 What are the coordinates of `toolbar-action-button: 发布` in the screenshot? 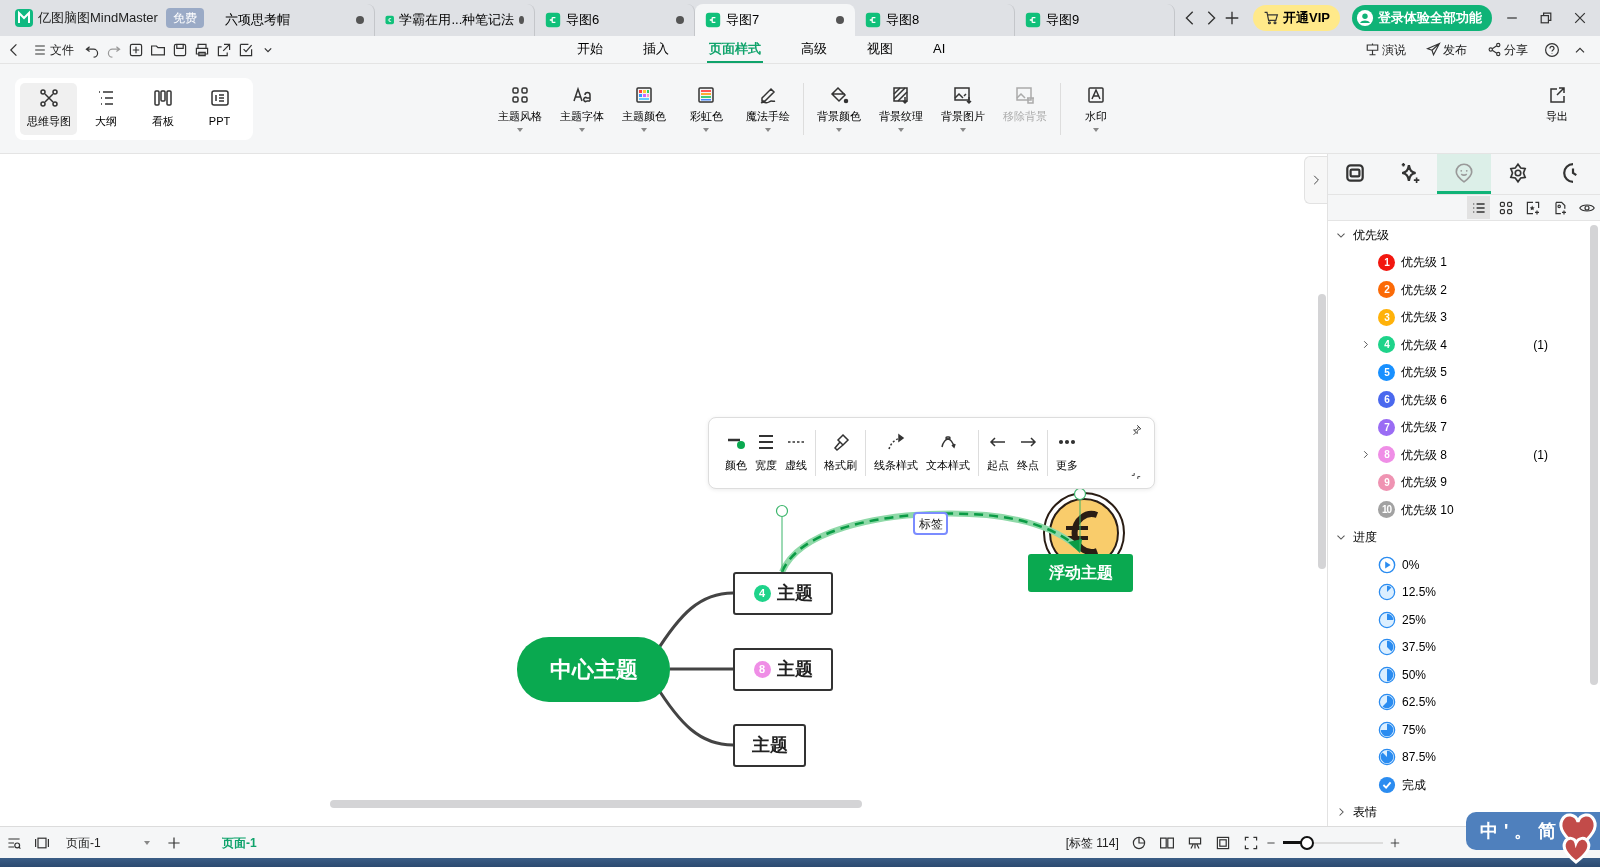 It's located at (1446, 49).